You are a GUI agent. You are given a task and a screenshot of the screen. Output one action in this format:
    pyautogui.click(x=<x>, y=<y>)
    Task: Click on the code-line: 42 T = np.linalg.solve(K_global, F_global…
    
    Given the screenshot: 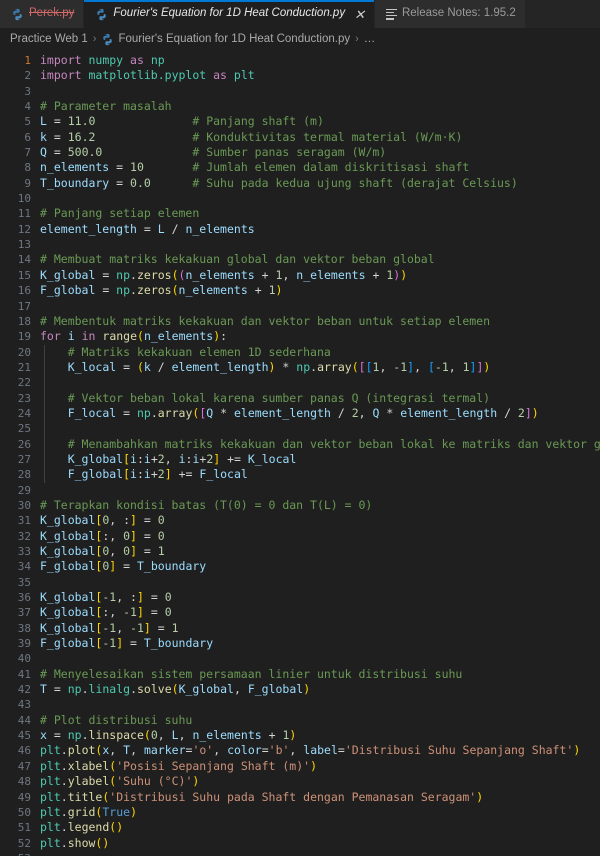 What is the action you would take?
    pyautogui.click(x=300, y=689)
    